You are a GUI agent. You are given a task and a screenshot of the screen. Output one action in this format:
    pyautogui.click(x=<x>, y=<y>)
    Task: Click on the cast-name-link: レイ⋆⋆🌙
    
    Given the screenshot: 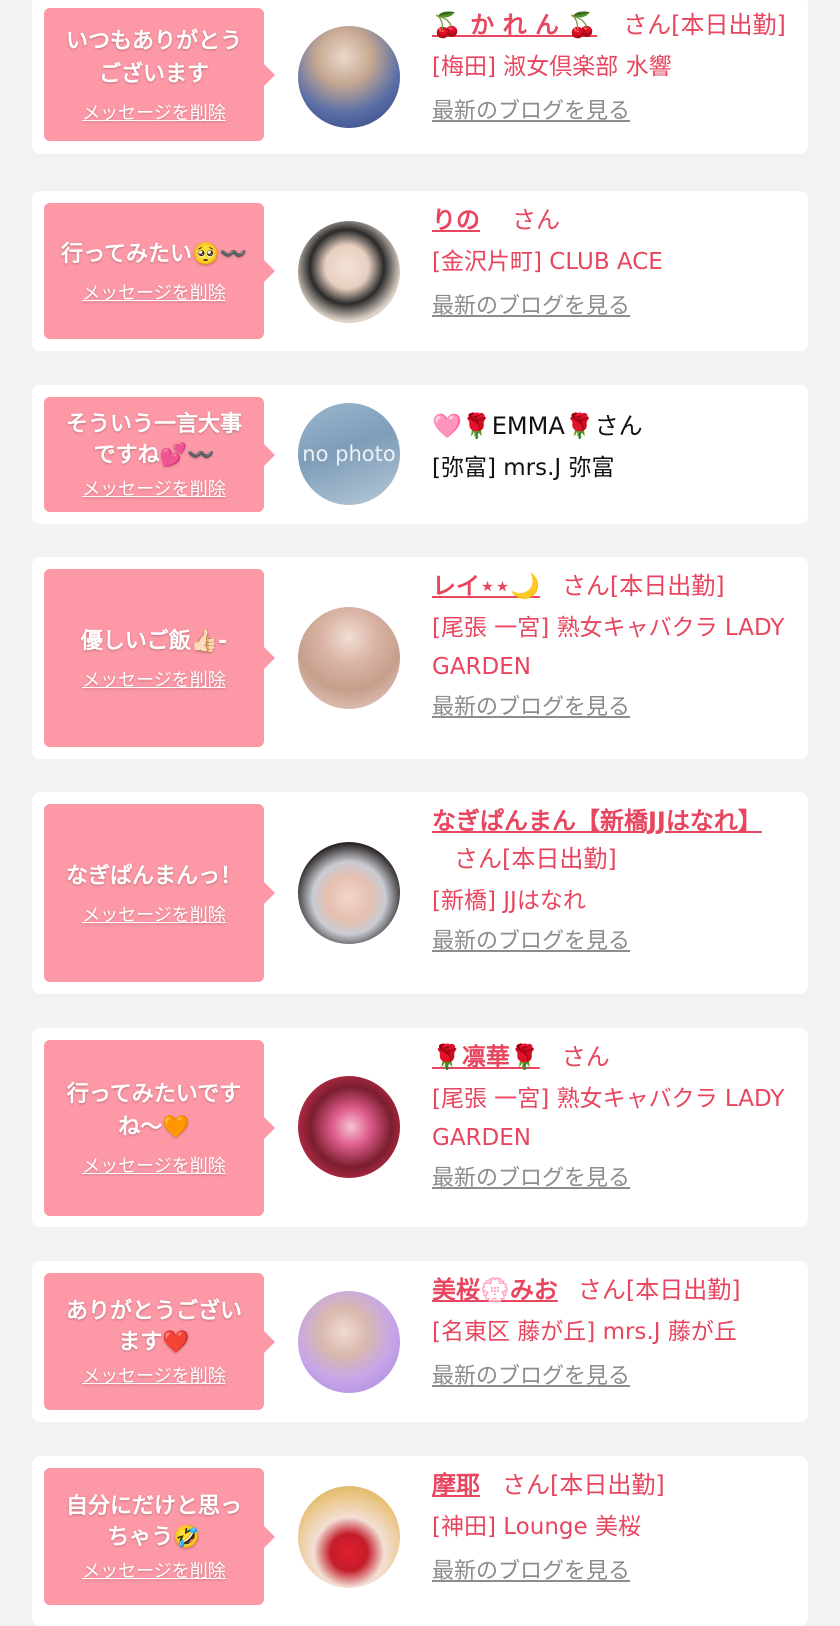 What is the action you would take?
    pyautogui.click(x=486, y=586)
    